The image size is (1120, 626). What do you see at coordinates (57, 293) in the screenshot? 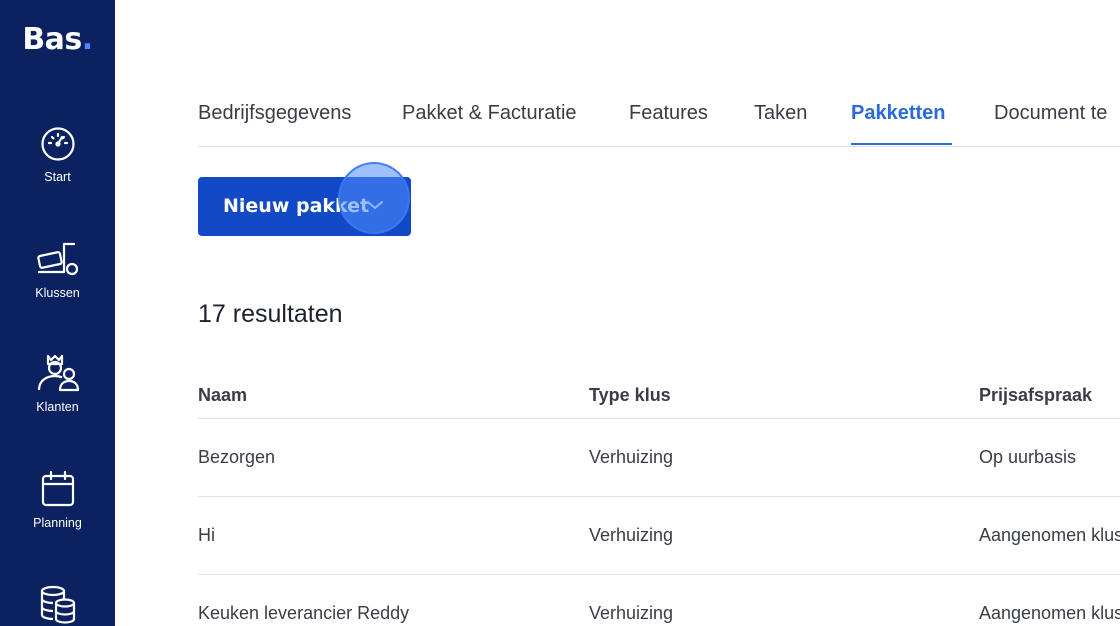
I see `sidebar-item-label: Klussen` at bounding box center [57, 293].